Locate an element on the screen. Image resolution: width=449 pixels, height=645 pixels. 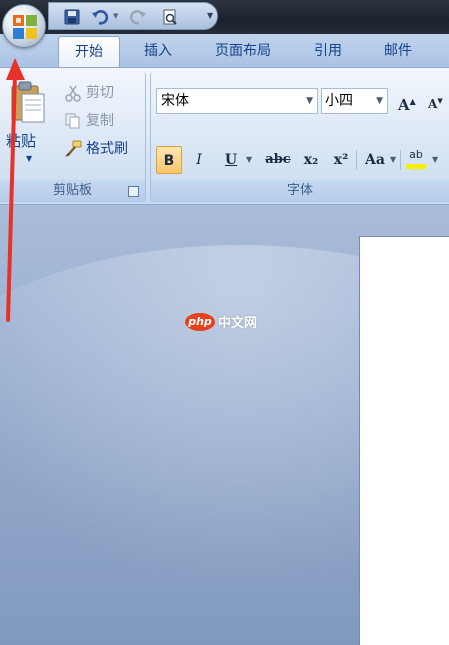
watermark: php 中文网 is located at coordinates (221, 321).